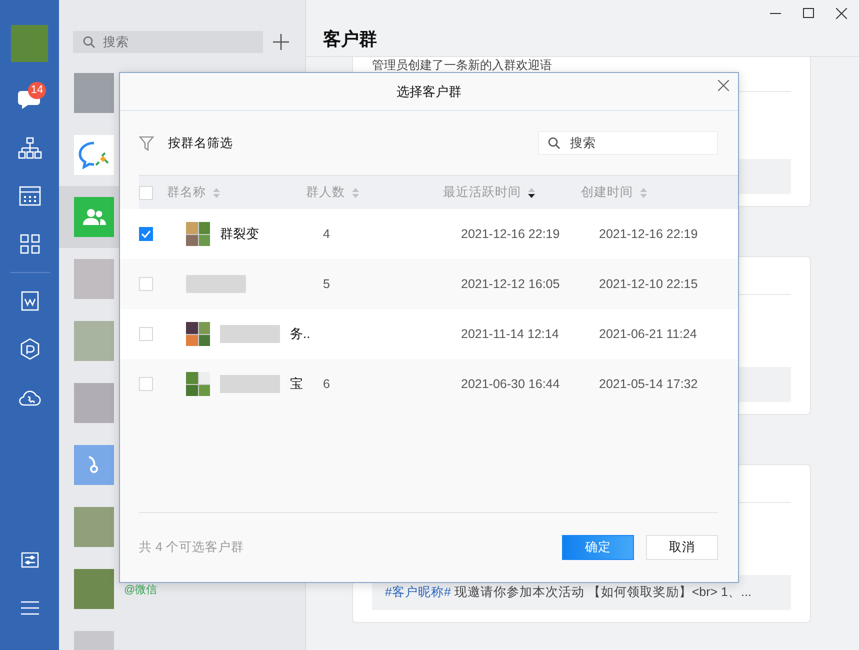 This screenshot has height=650, width=859. I want to click on maximize-icon, so click(808, 13).